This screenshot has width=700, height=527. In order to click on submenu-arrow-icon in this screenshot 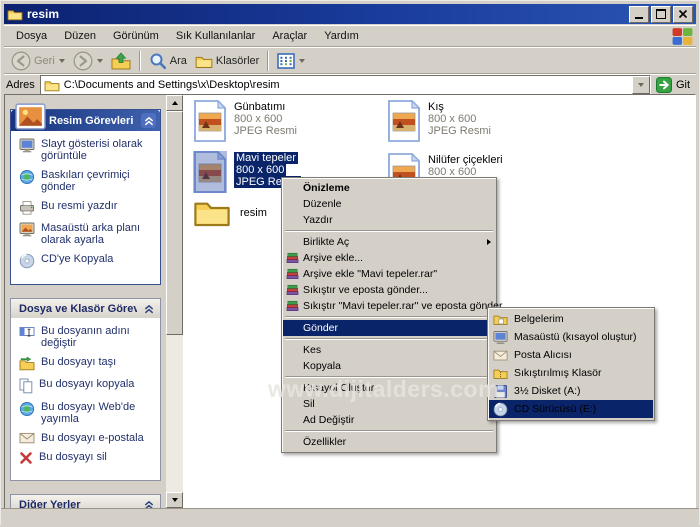, I will do `click(489, 242)`.